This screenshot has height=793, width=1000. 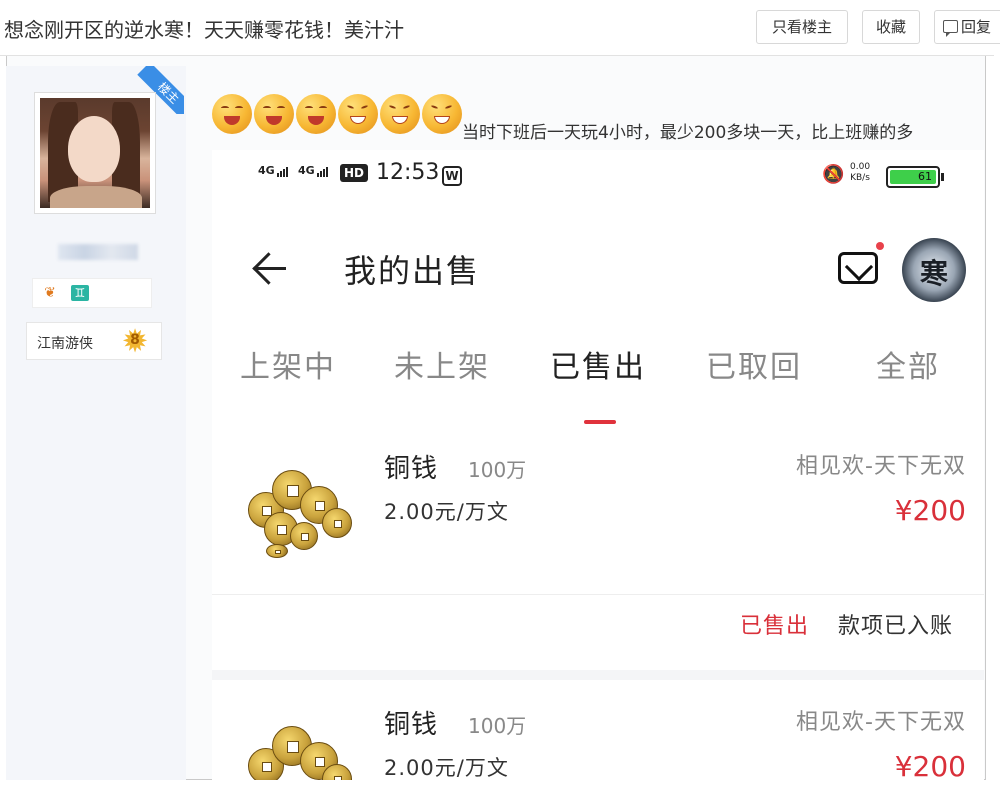 What do you see at coordinates (860, 172) in the screenshot?
I see `network-speed: 0.00 KB/s` at bounding box center [860, 172].